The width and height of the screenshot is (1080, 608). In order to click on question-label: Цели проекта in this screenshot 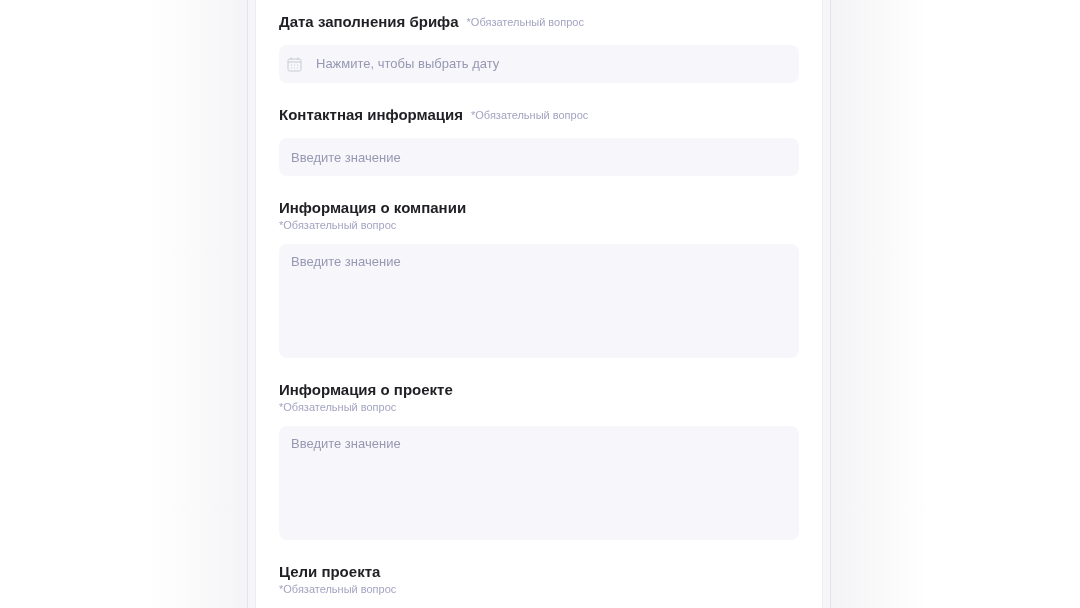, I will do `click(330, 572)`.